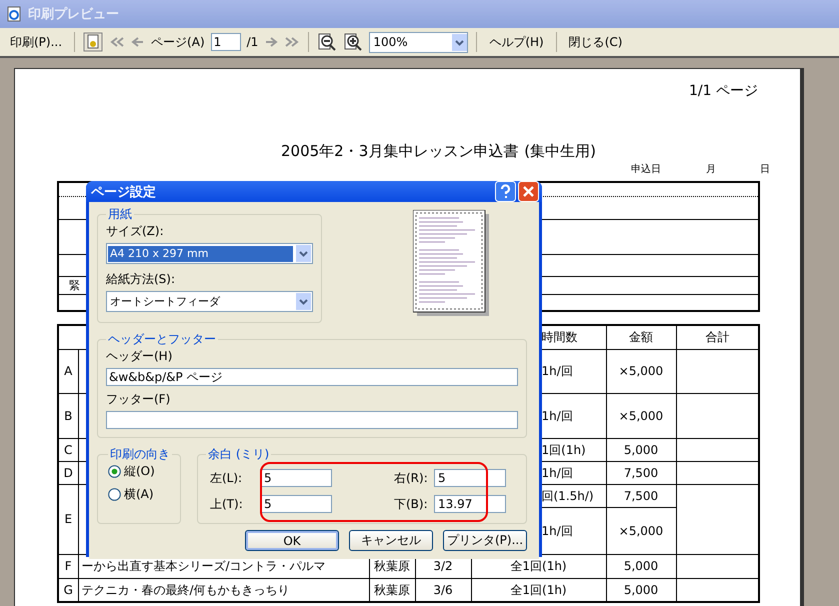 This screenshot has height=606, width=839. What do you see at coordinates (641, 337) in the screenshot?
I see `table-header: 金額` at bounding box center [641, 337].